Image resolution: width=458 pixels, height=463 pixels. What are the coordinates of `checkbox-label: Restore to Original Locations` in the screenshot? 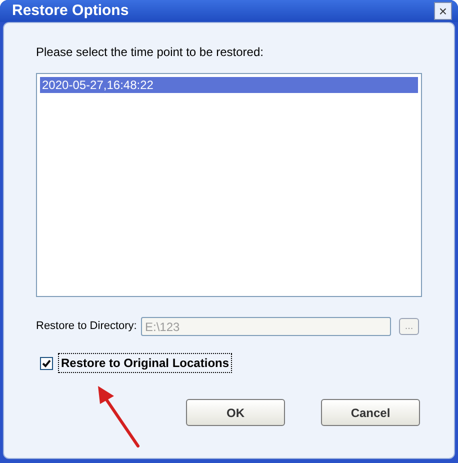 It's located at (145, 363).